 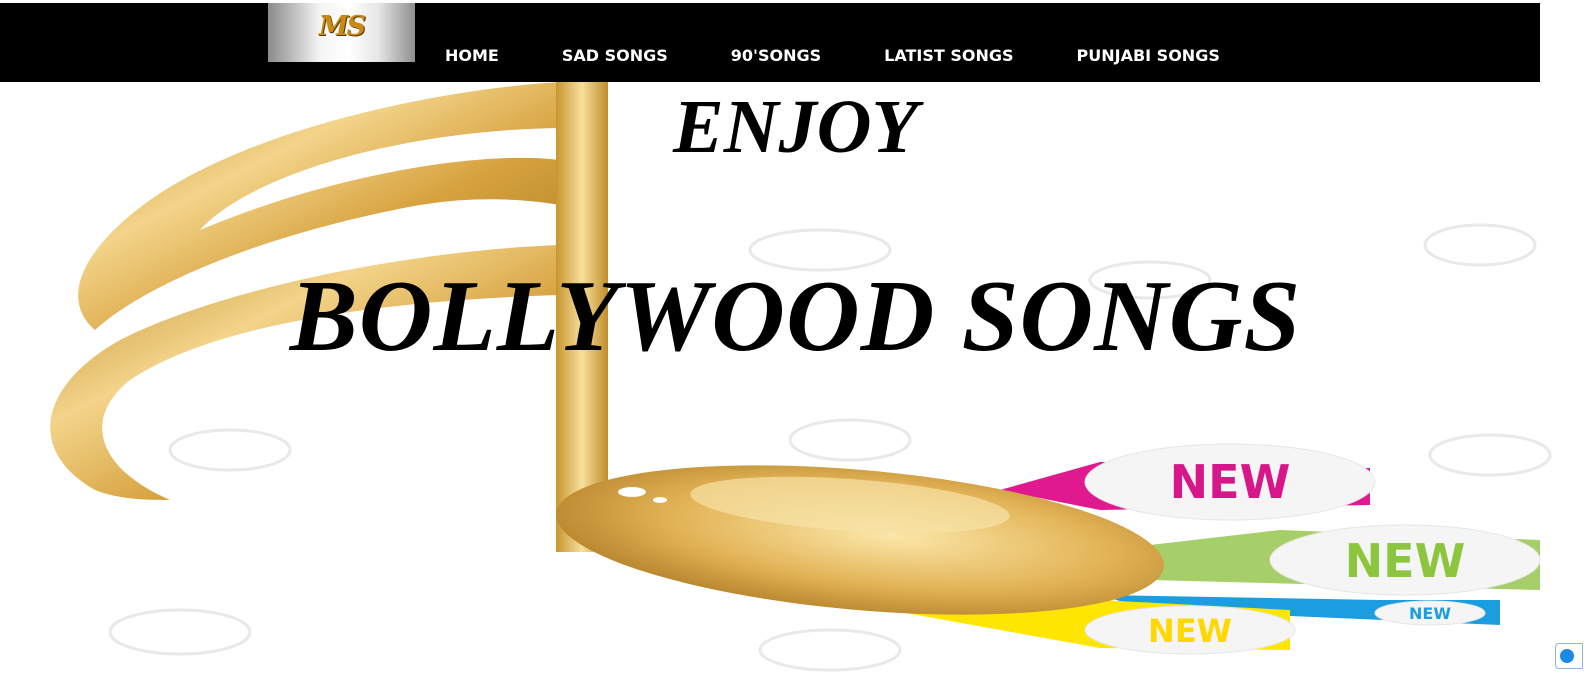 What do you see at coordinates (948, 55) in the screenshot?
I see `nav-latist-songs-link: LATIST SONGS` at bounding box center [948, 55].